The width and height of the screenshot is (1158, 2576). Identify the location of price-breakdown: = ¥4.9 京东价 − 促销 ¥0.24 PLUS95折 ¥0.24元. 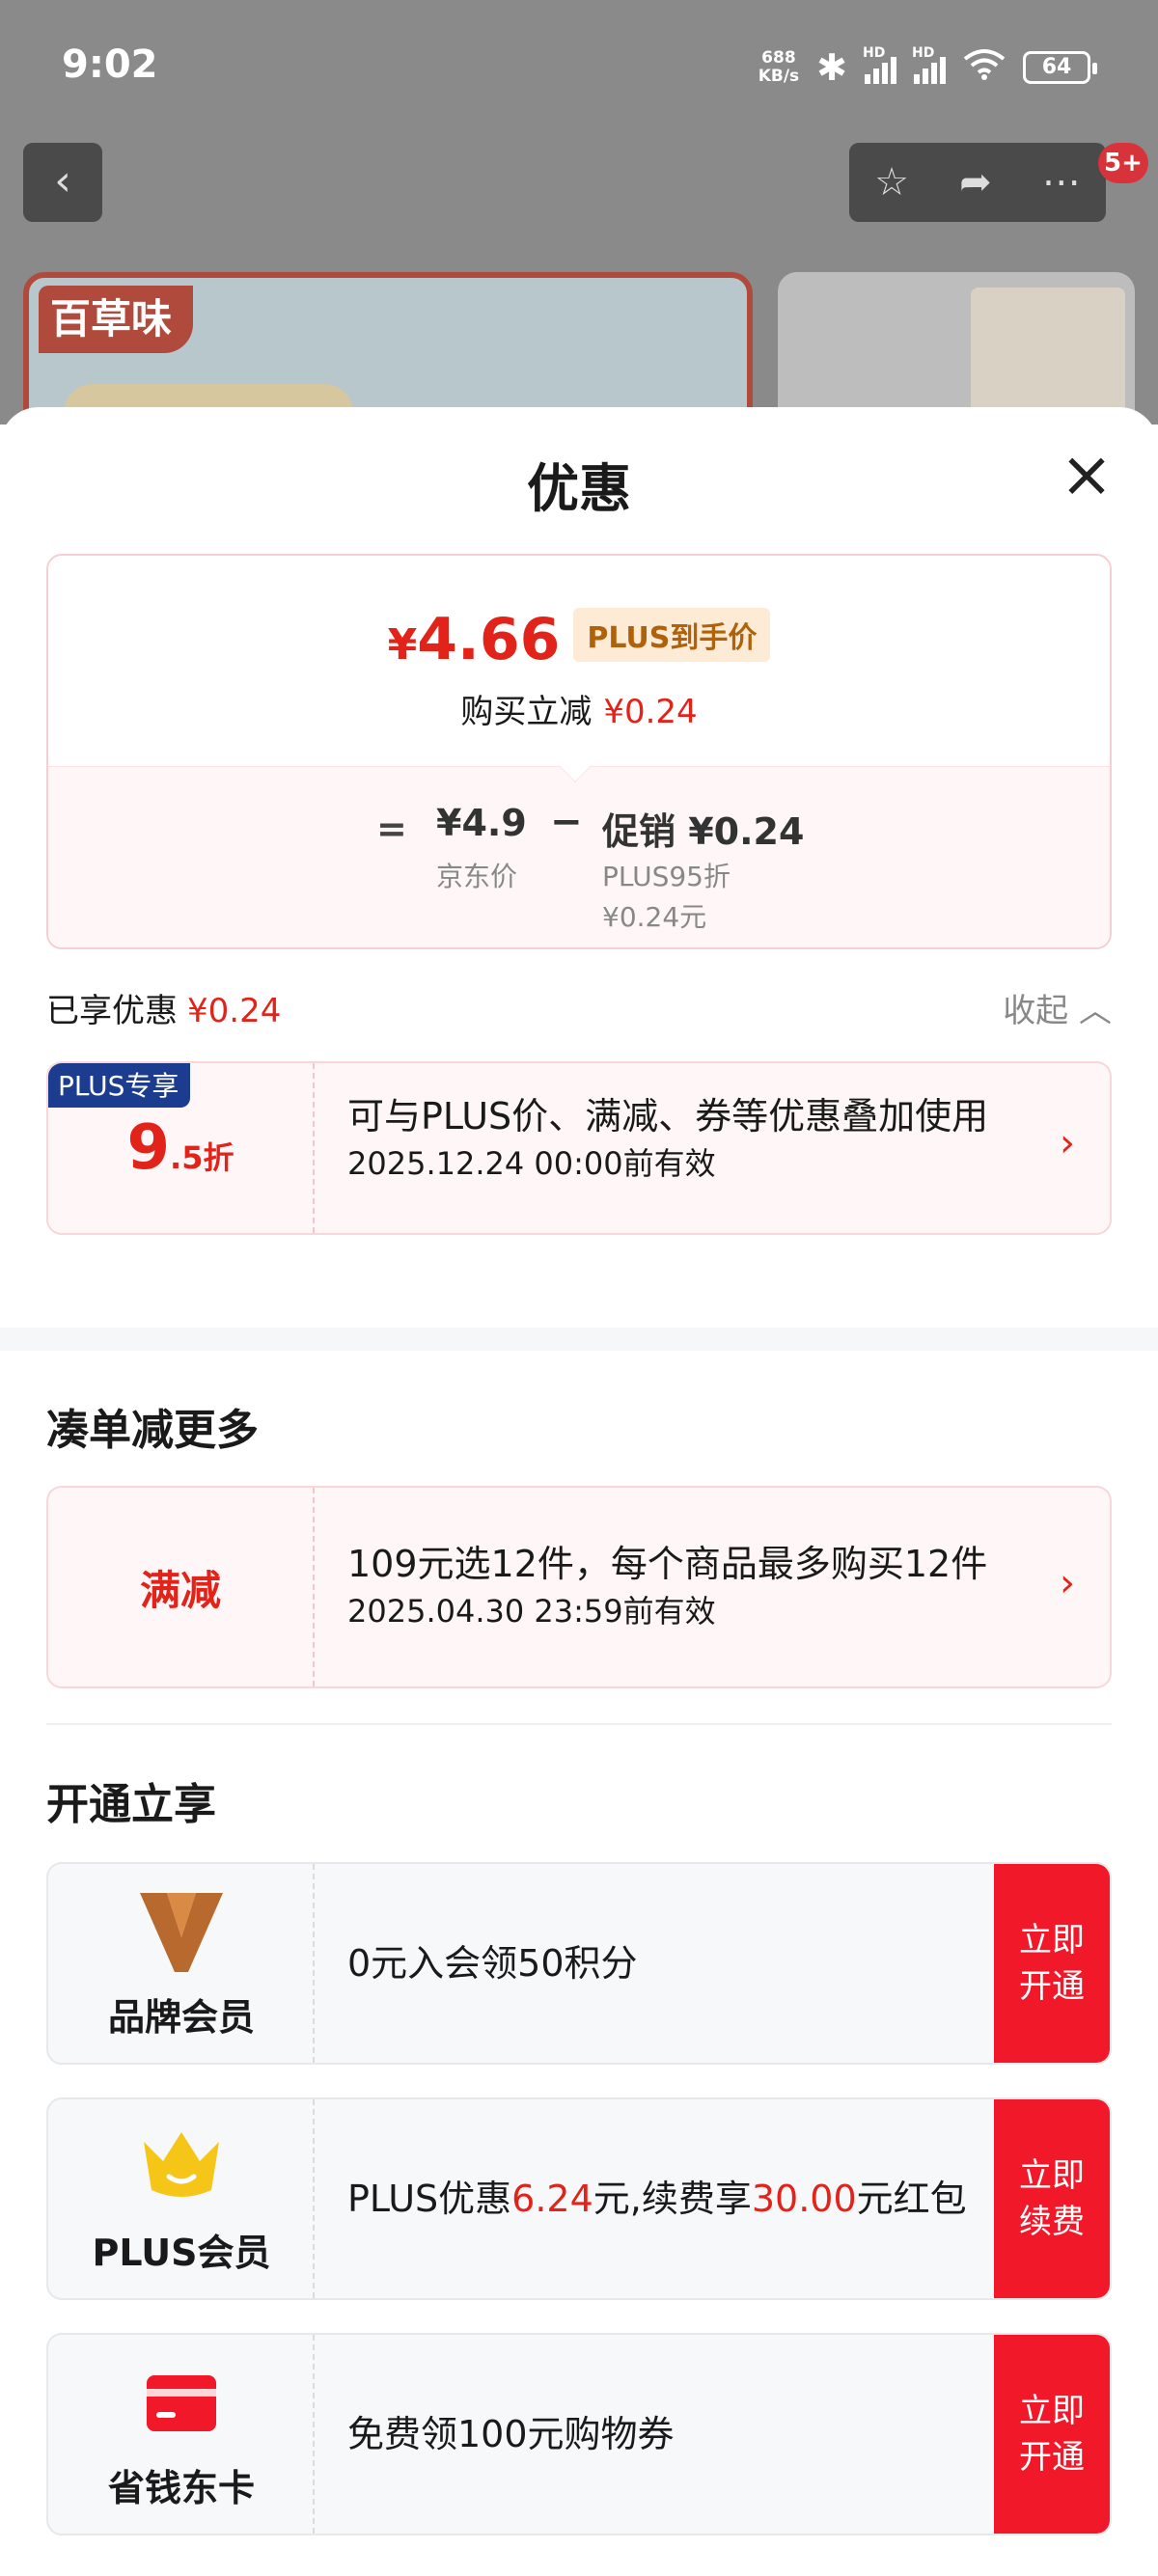
(579, 857).